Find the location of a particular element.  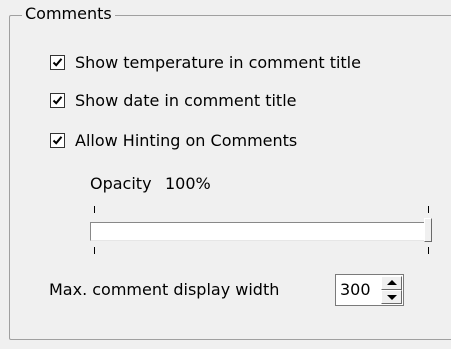

show-date-checkbox: Show date in comment title is located at coordinates (173, 100).